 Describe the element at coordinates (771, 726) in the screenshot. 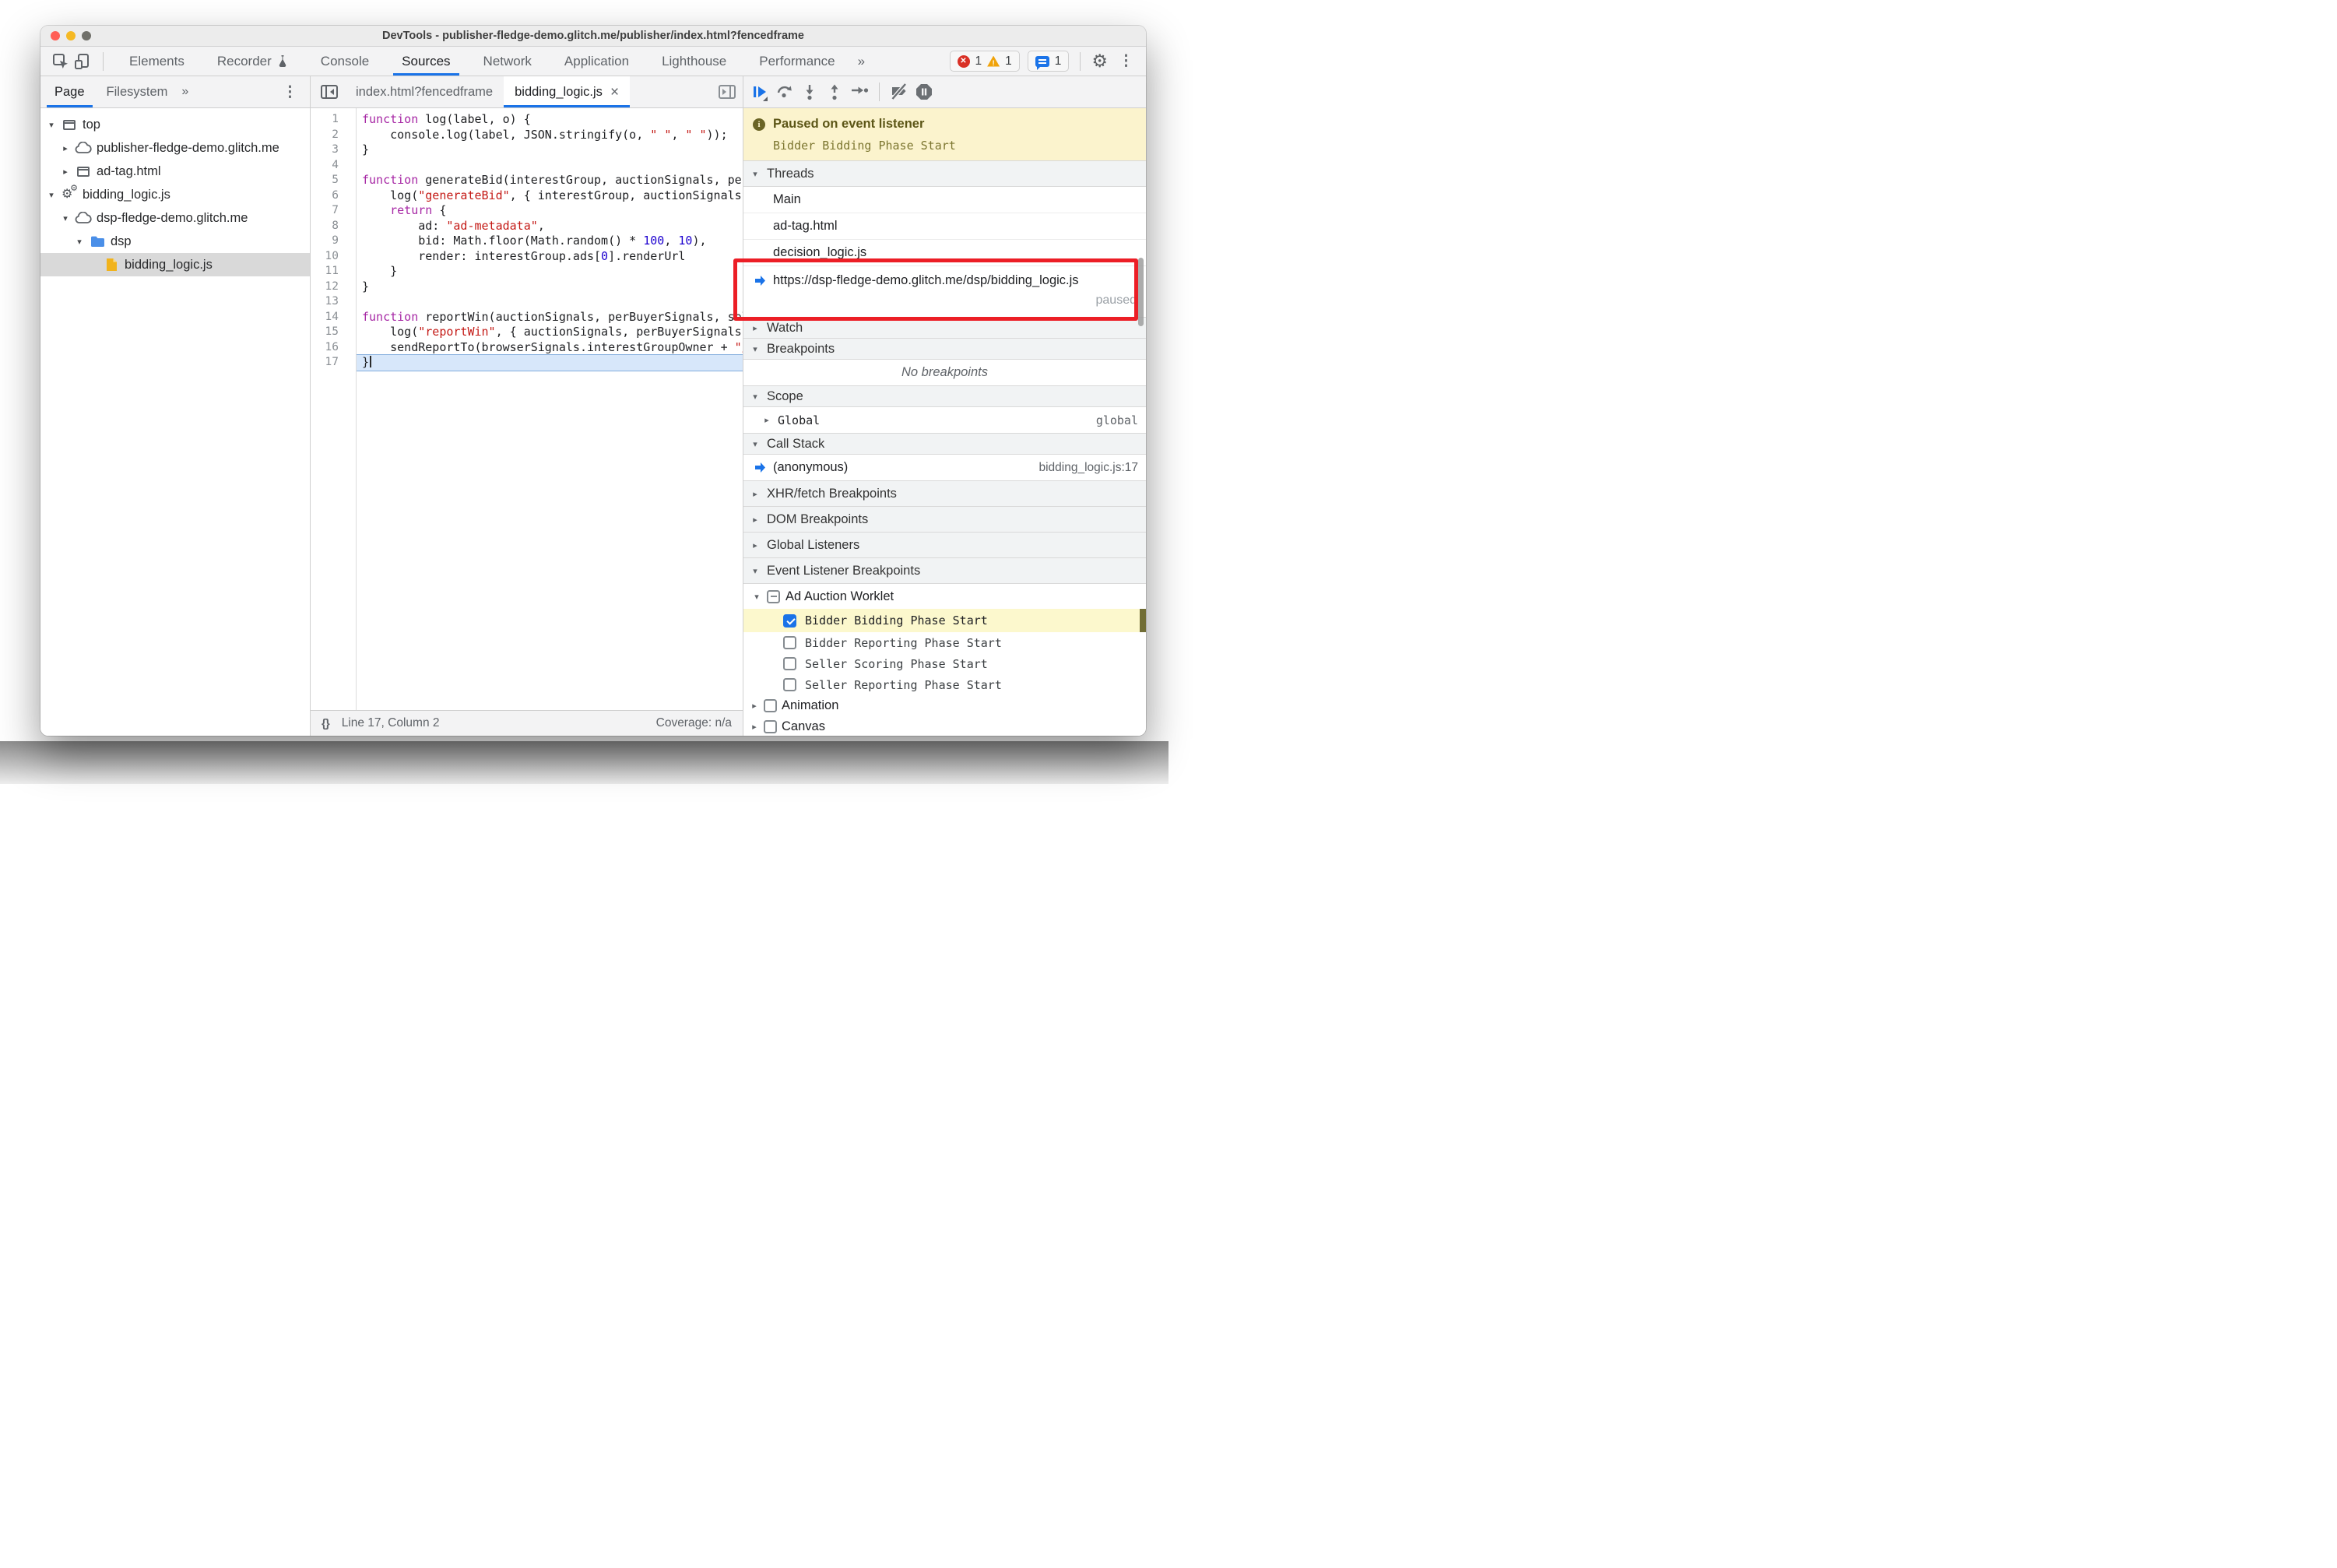

I see `canvas-checkbox` at that location.